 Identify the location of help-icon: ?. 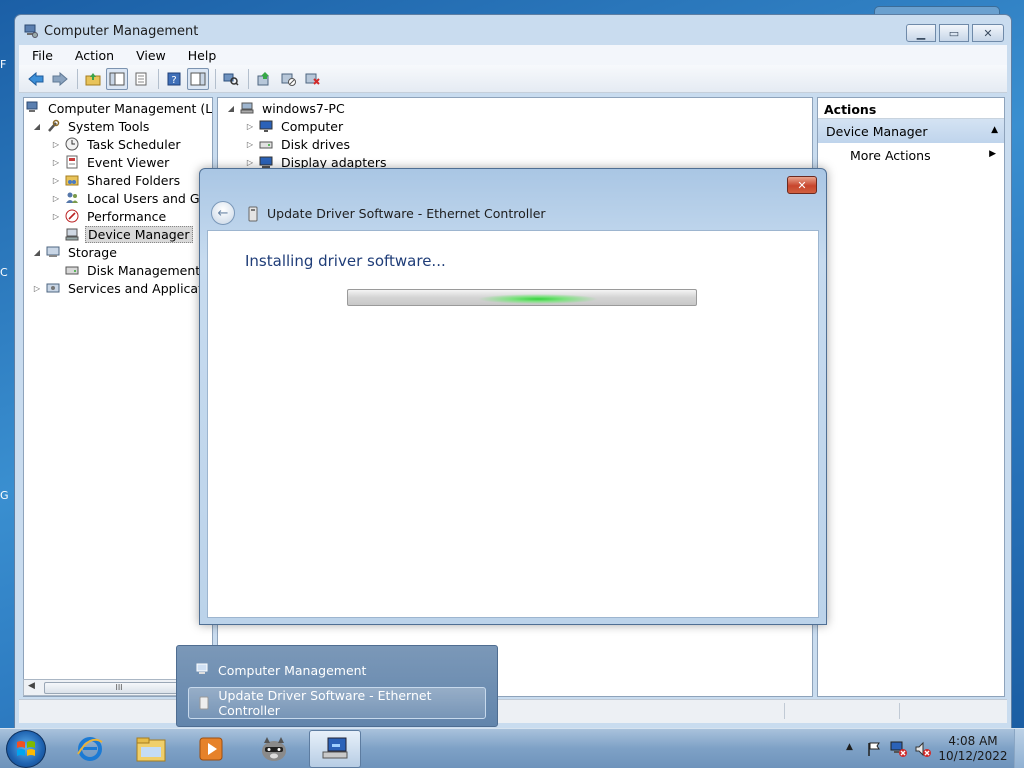
(174, 79).